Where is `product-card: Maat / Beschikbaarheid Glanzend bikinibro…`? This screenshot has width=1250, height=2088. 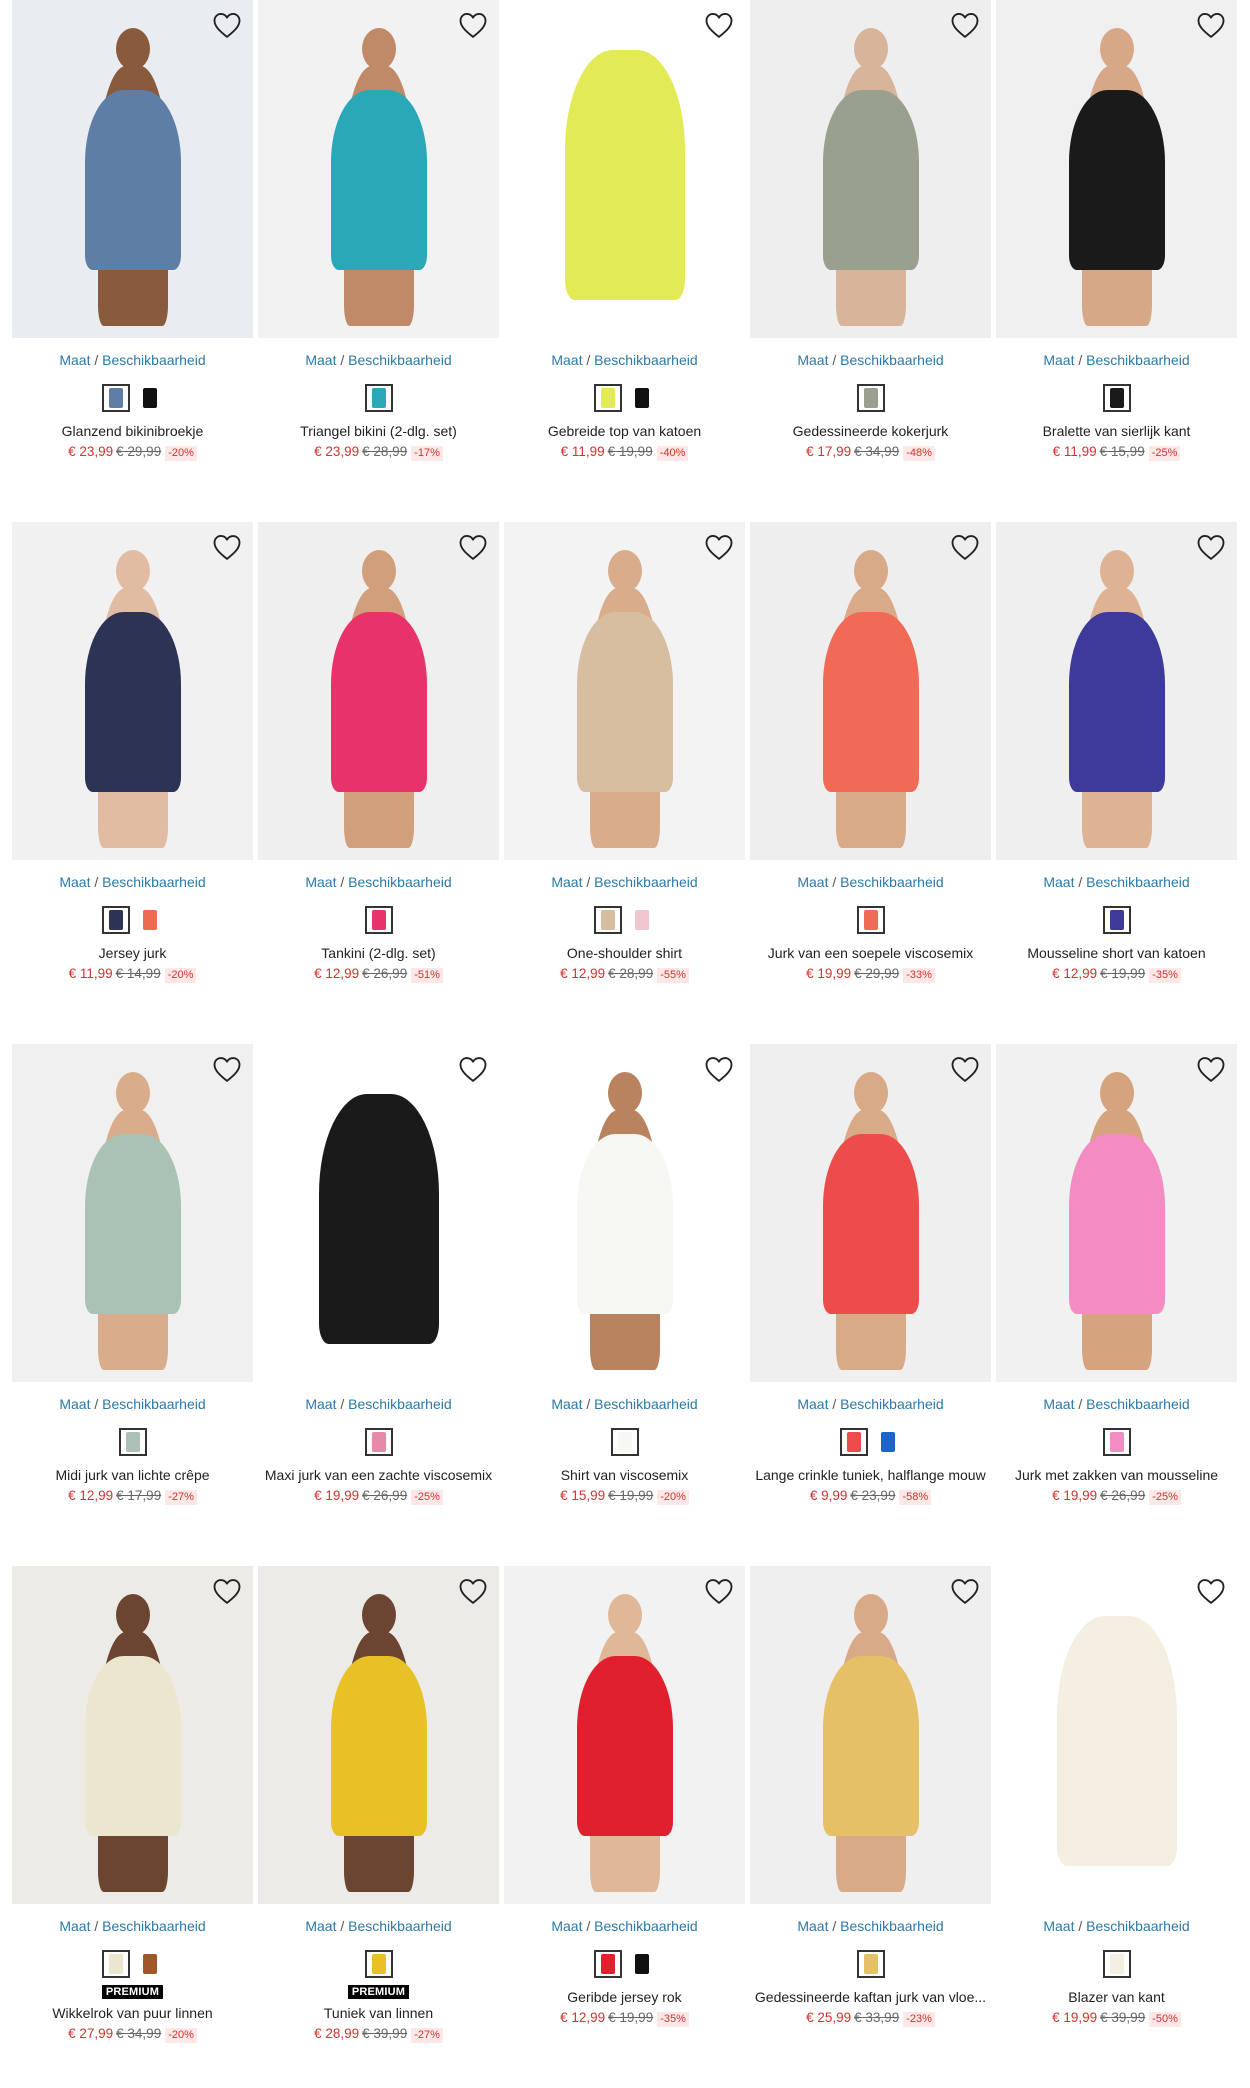 product-card: Maat / Beschikbaarheid Glanzend bikinibro… is located at coordinates (132, 261).